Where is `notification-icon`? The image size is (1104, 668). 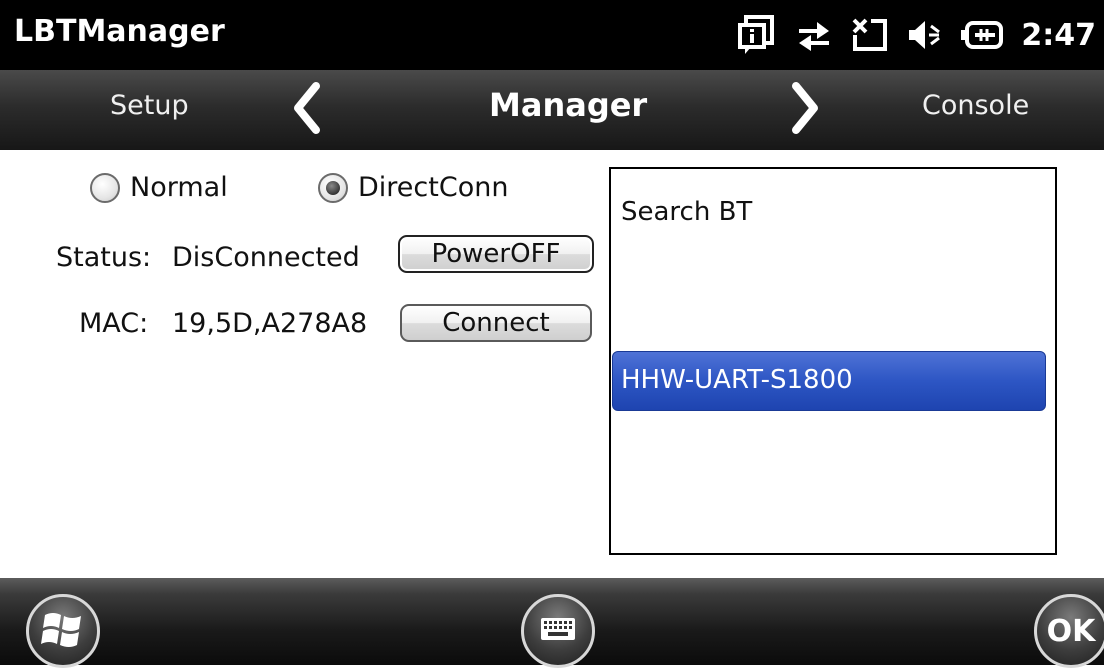
notification-icon is located at coordinates (757, 35).